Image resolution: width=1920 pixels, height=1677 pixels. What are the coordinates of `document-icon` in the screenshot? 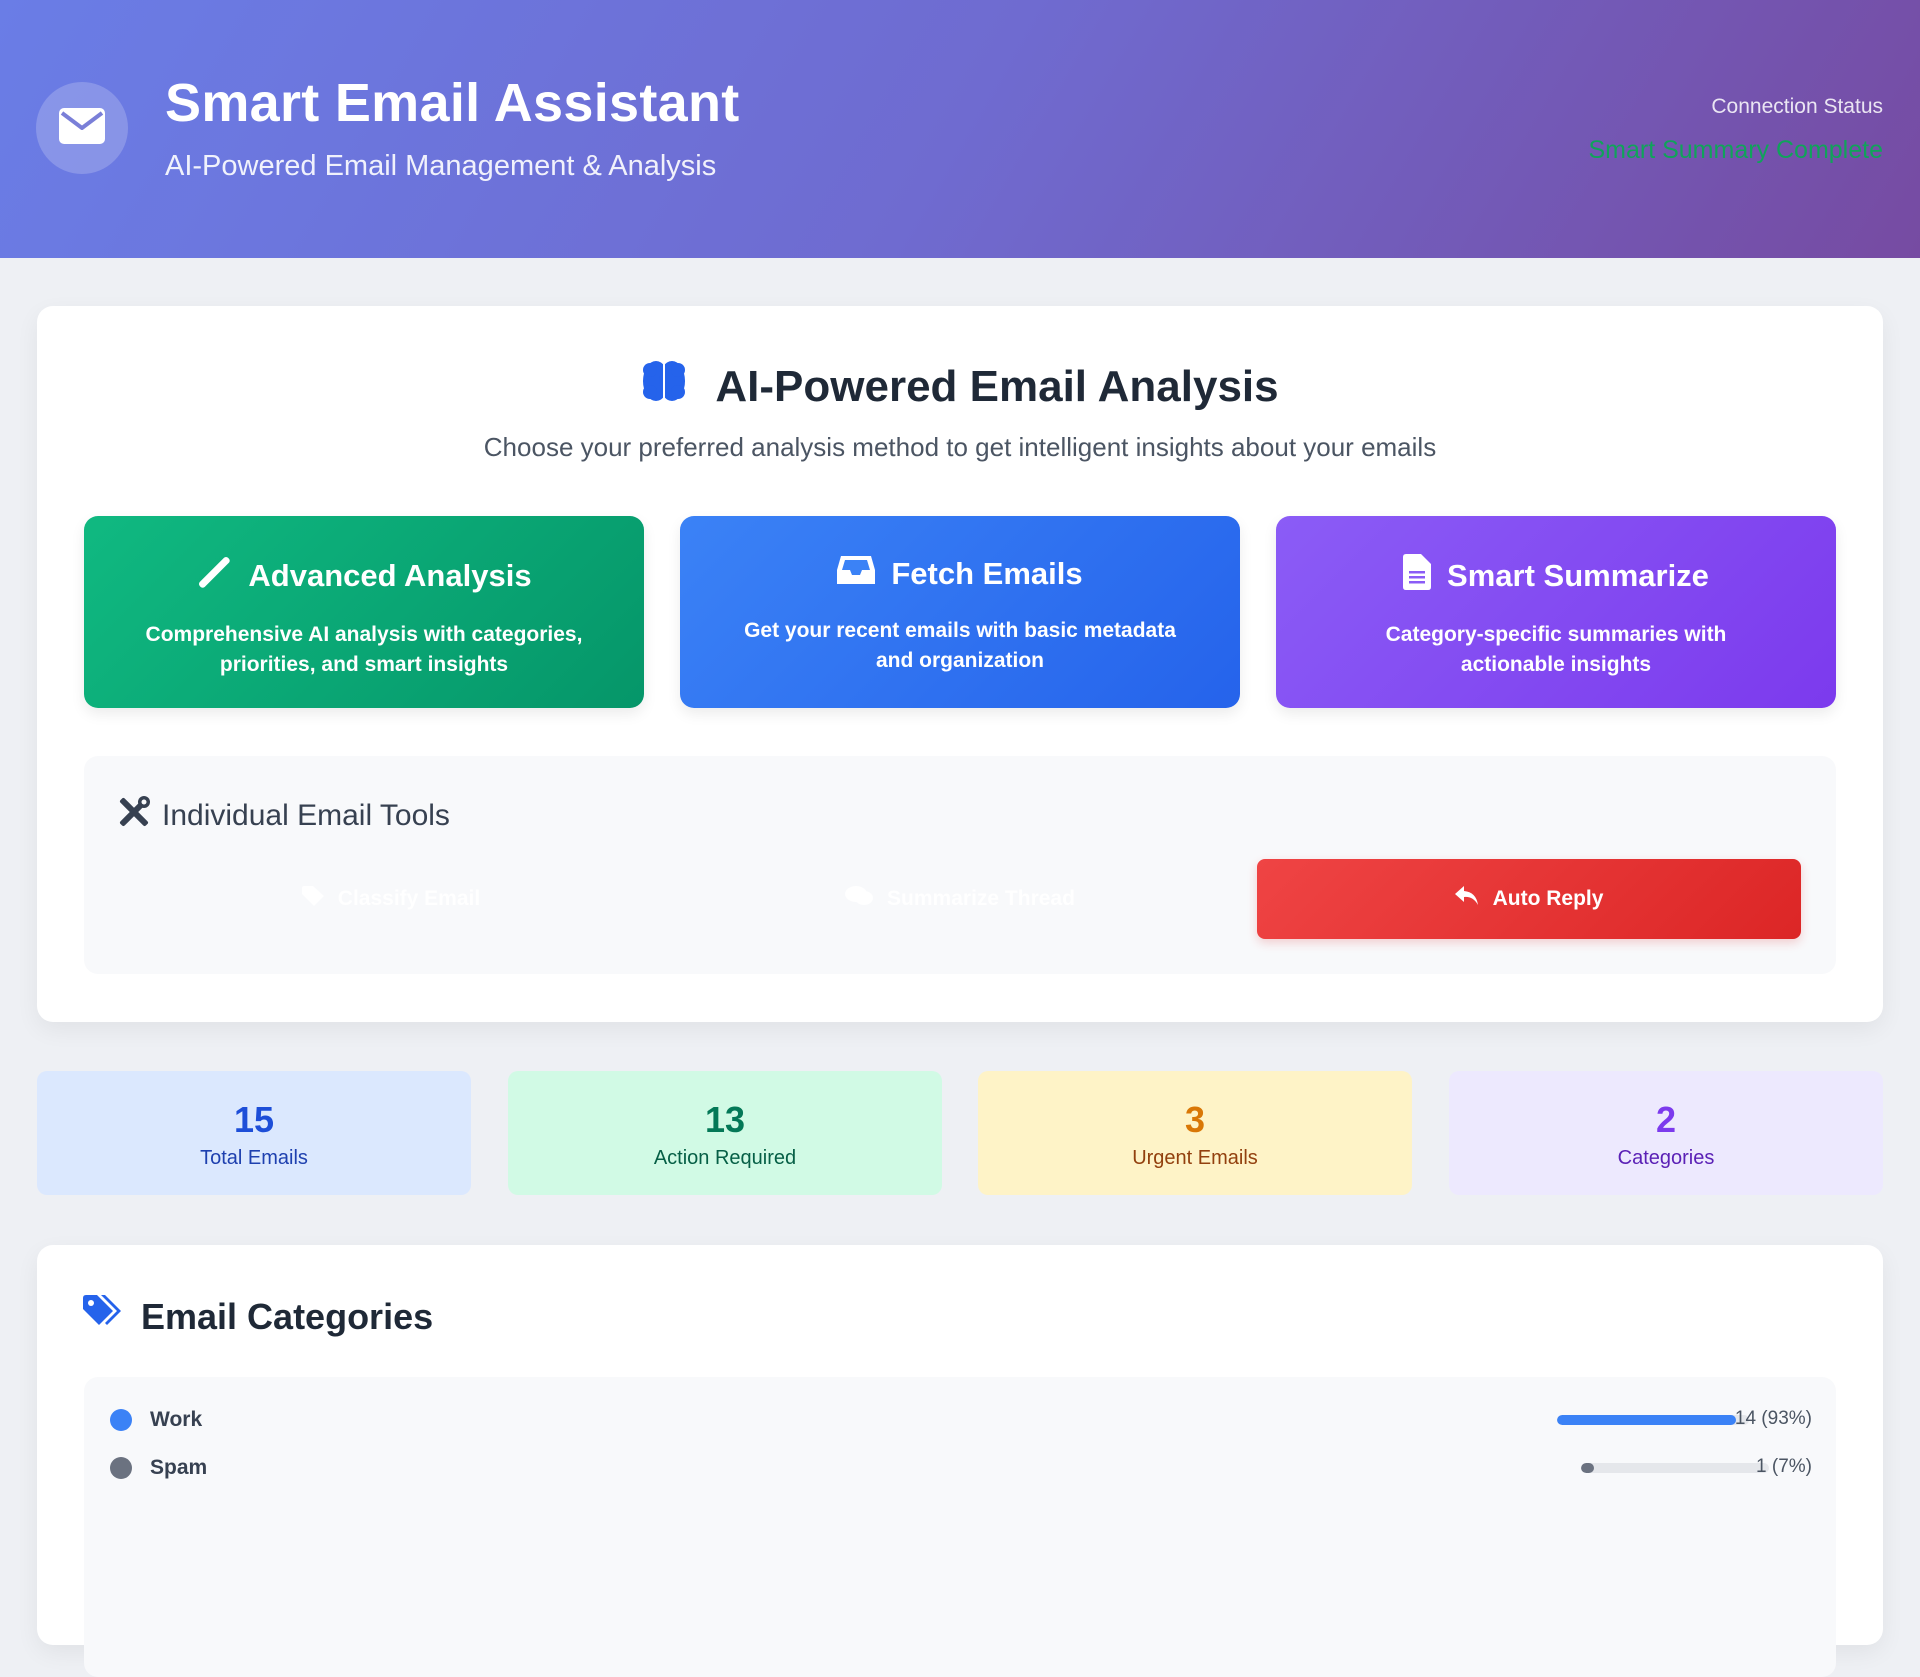 It's located at (1417, 576).